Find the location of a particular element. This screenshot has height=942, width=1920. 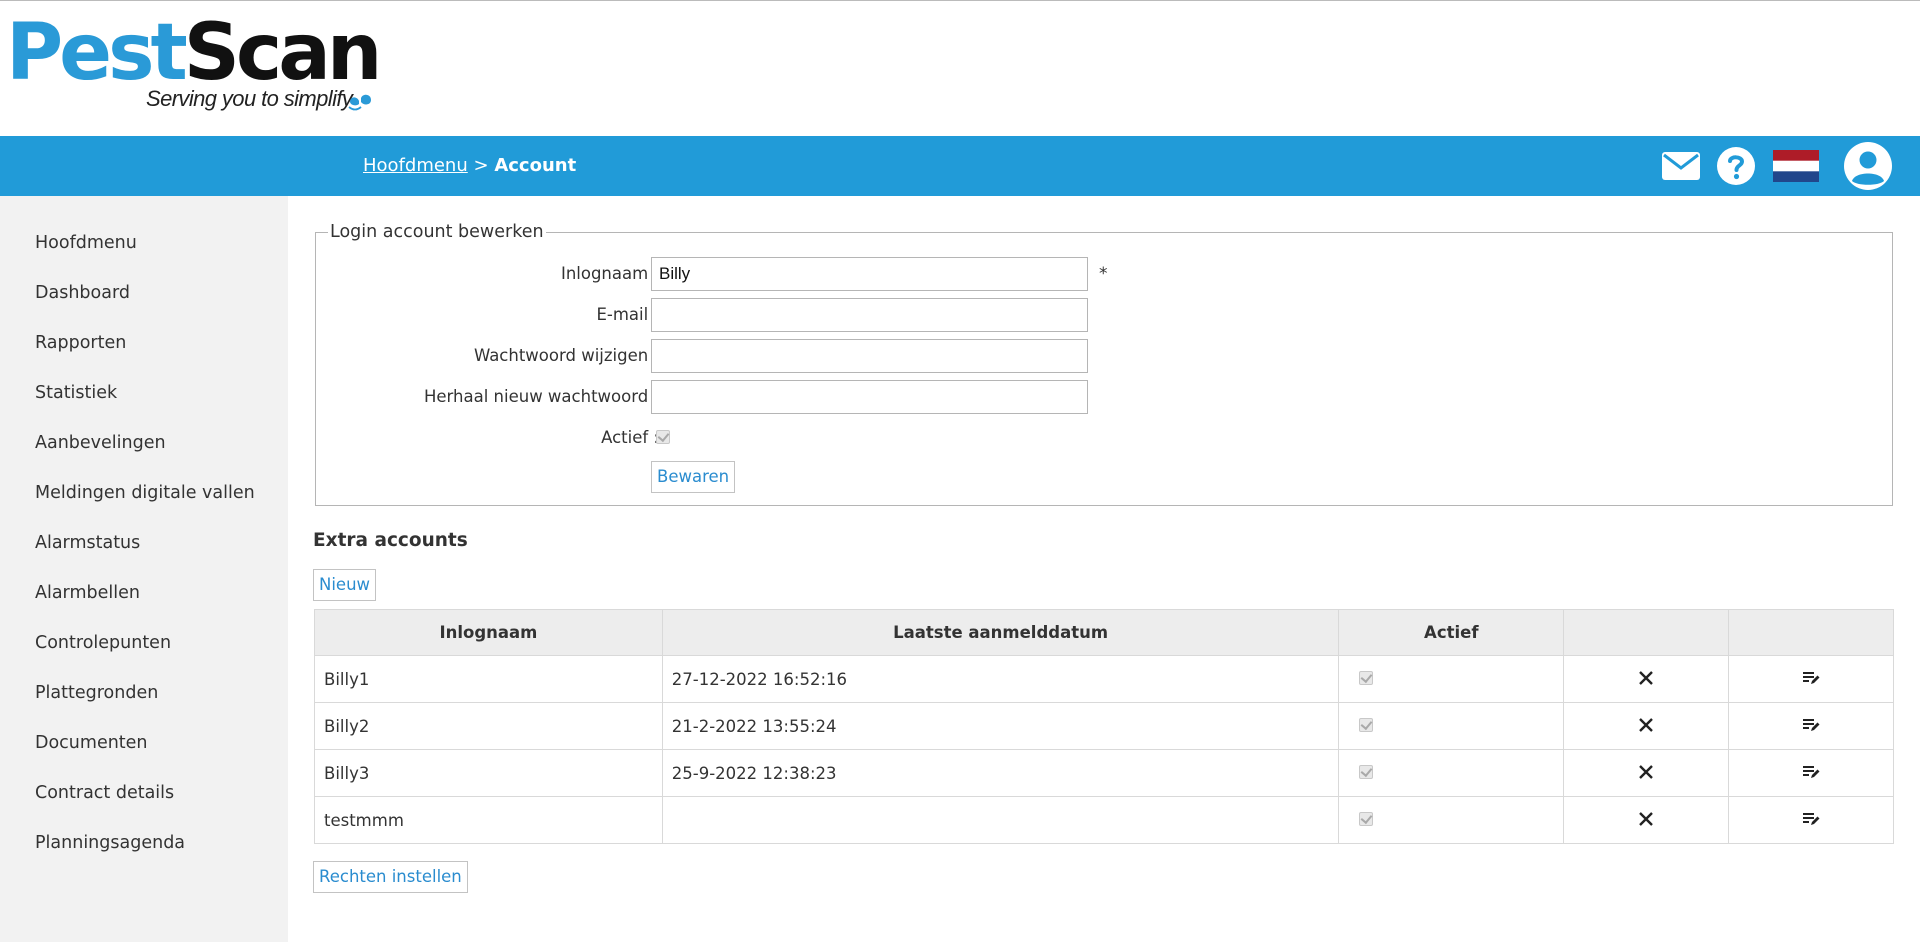

repeat-password-label: Herhaal nieuw wachtwoord : is located at coordinates (541, 396).